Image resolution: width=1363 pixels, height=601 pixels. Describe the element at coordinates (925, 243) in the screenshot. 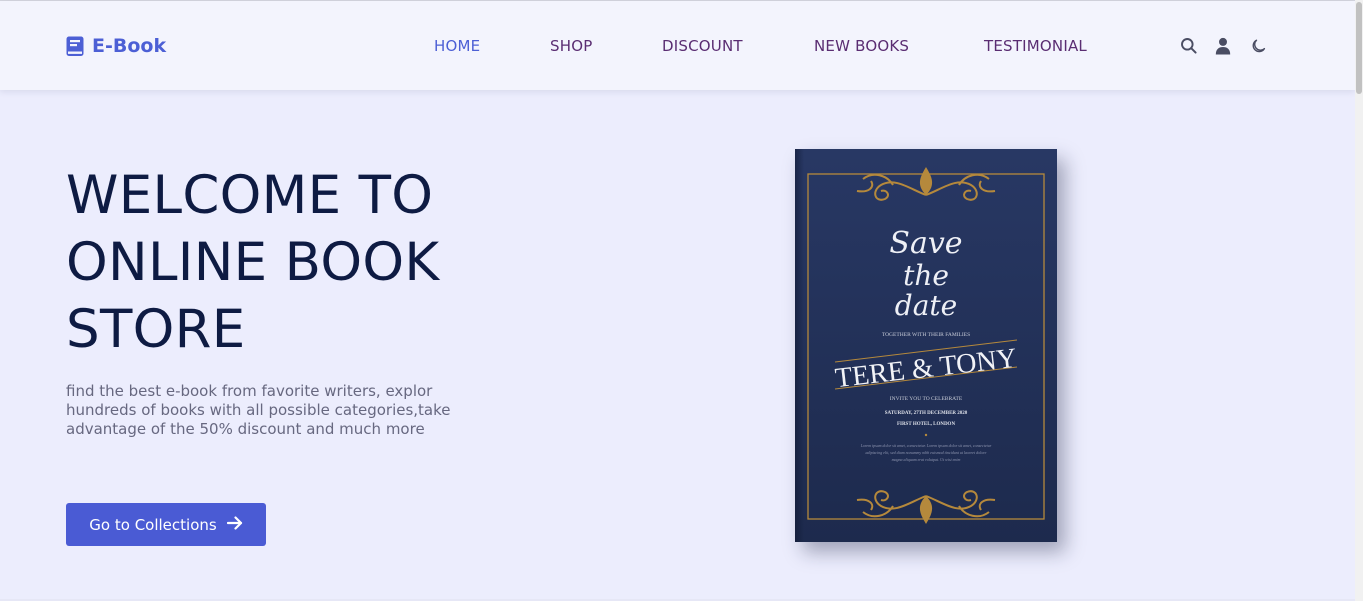

I see `cover-script-save: Save` at that location.